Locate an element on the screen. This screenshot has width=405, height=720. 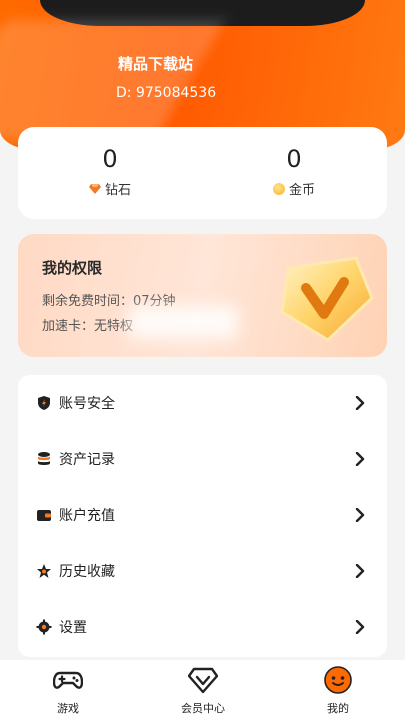
profile-face-icon is located at coordinates (338, 680).